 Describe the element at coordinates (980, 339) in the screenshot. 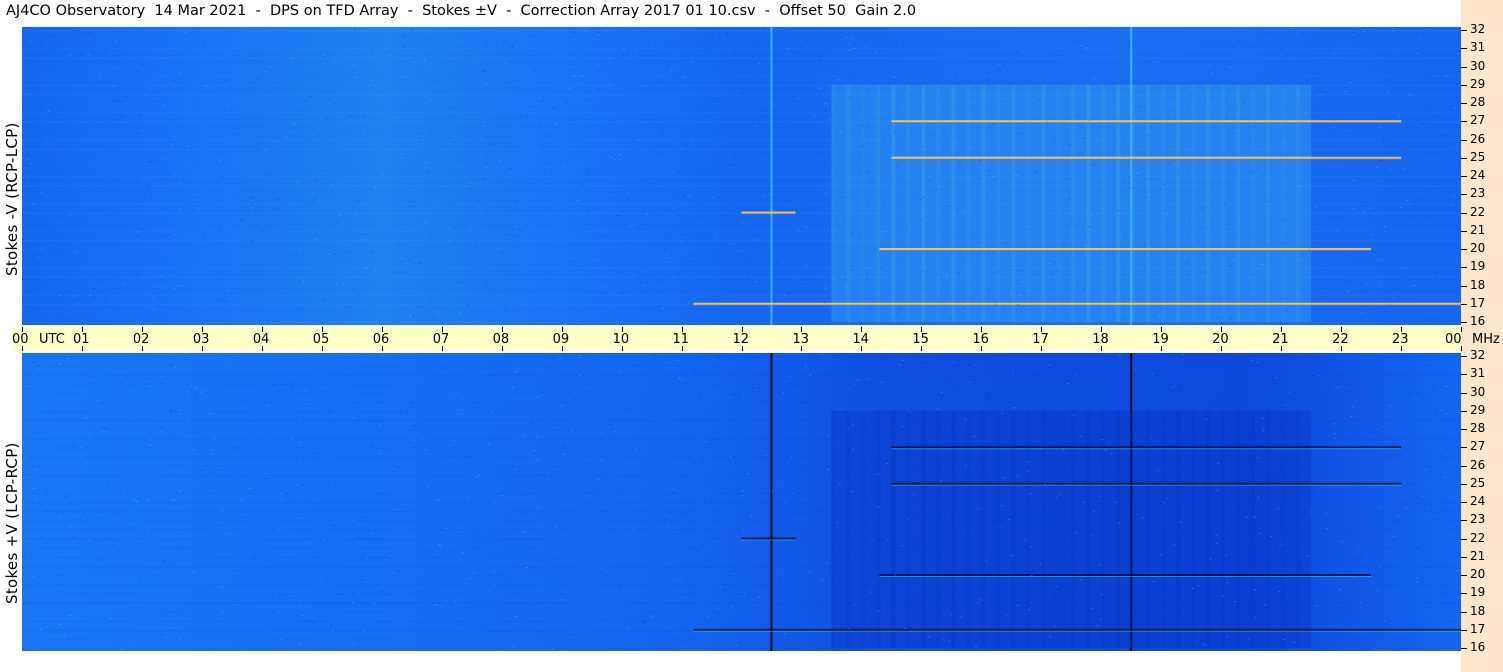

I see `utc-hour-label: 16` at that location.